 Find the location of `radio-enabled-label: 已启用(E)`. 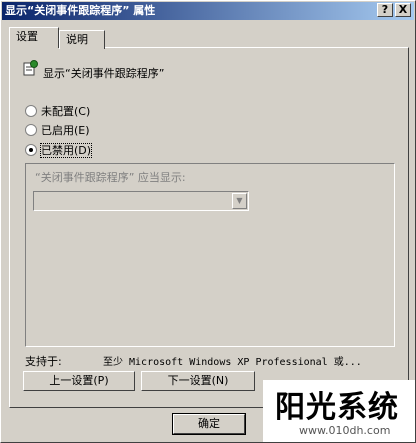

radio-enabled-label: 已启用(E) is located at coordinates (65, 130).